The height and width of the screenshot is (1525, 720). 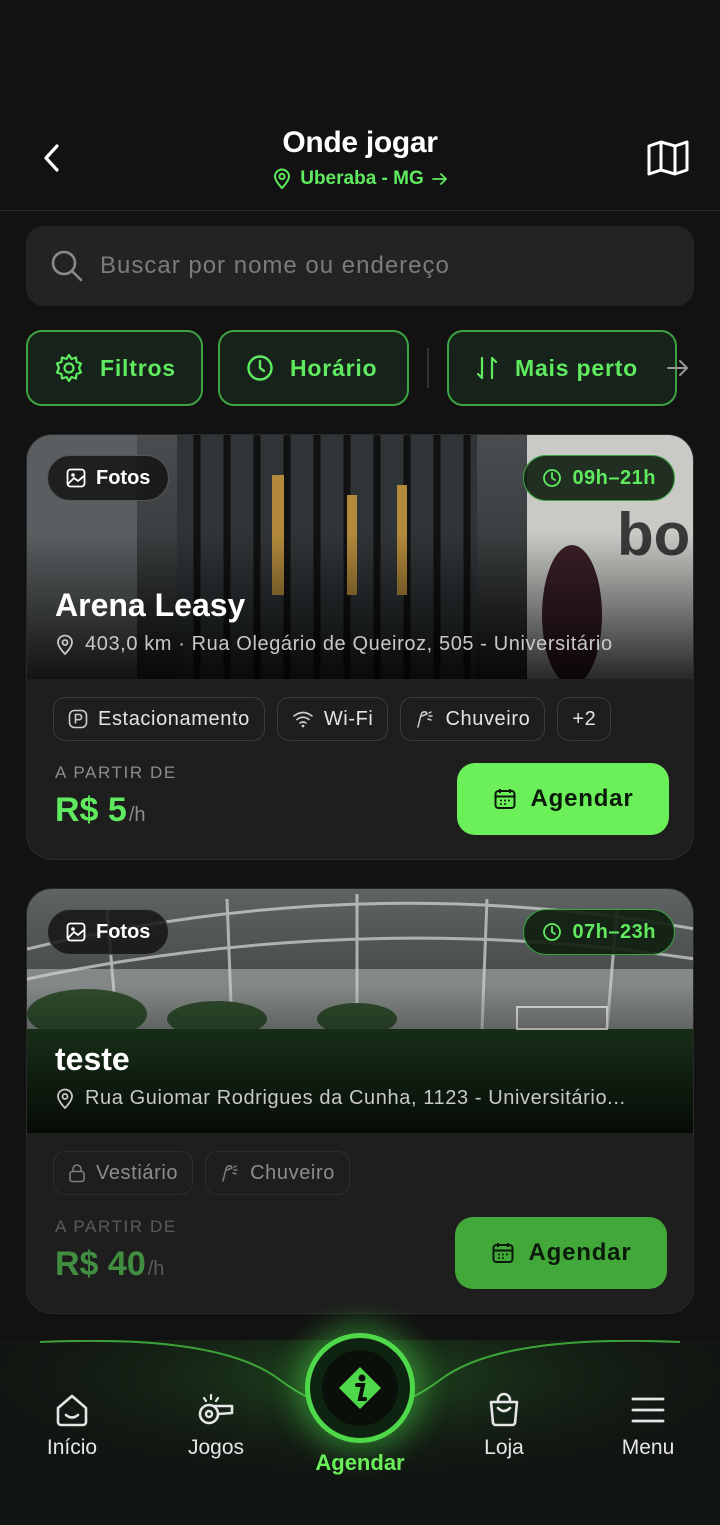 I want to click on search-input, so click(x=370, y=266).